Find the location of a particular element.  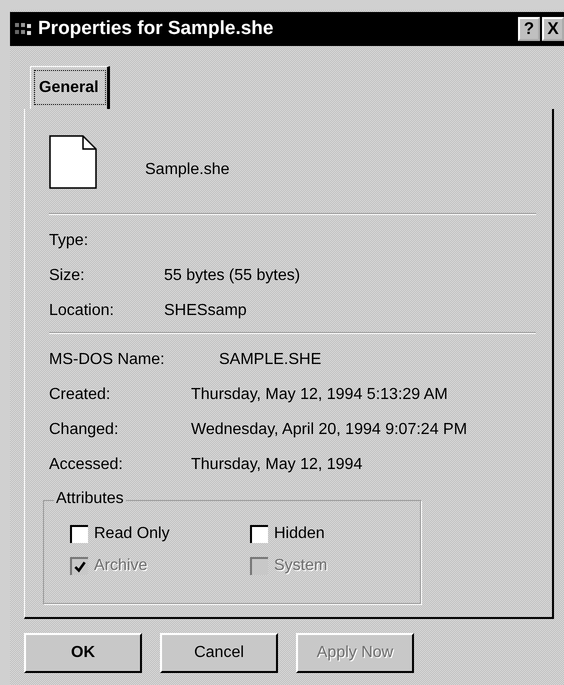

window-title: Properties for Sample.she is located at coordinates (156, 29).